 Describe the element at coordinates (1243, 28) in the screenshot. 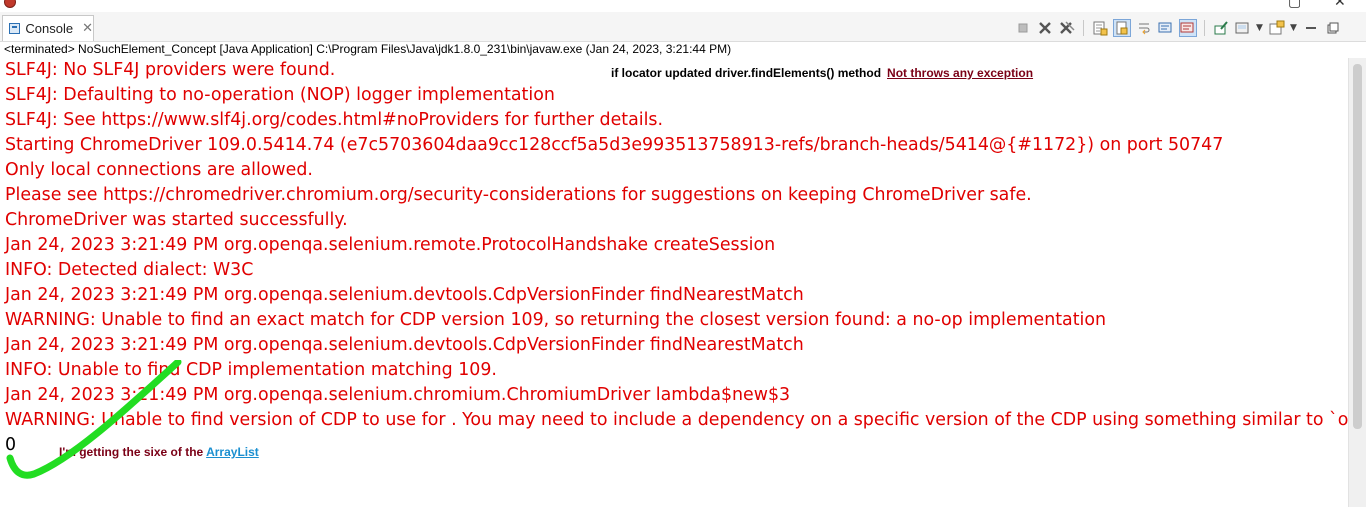

I see `display-selected-console-icon` at that location.